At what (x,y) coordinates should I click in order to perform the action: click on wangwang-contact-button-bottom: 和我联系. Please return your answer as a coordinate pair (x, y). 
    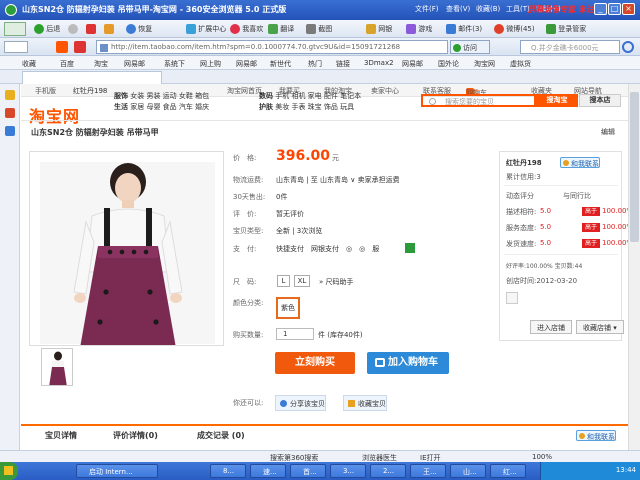
    Looking at the image, I should click on (596, 435).